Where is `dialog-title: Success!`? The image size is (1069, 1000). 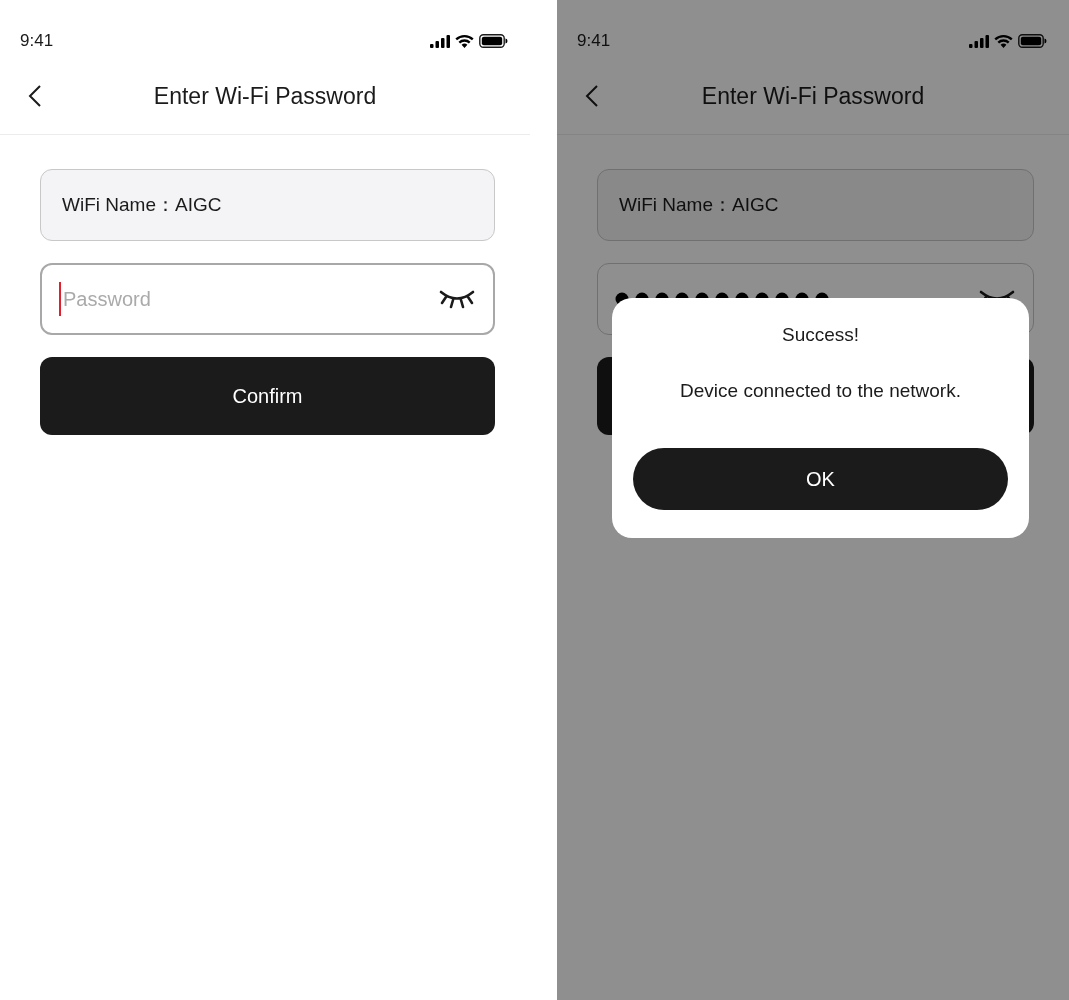 dialog-title: Success! is located at coordinates (820, 335).